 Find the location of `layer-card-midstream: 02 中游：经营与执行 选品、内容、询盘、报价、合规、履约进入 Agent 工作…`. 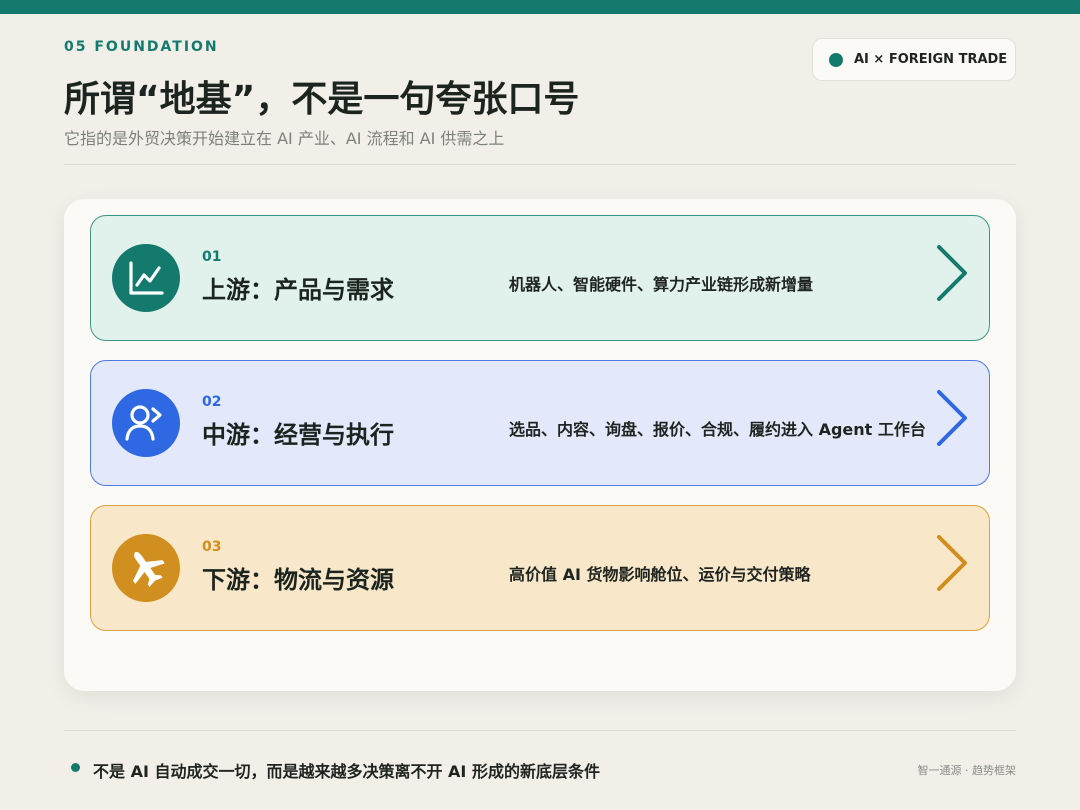

layer-card-midstream: 02 中游：经营与执行 选品、内容、询盘、报价、合规、履约进入 Agent 工作… is located at coordinates (540, 423).